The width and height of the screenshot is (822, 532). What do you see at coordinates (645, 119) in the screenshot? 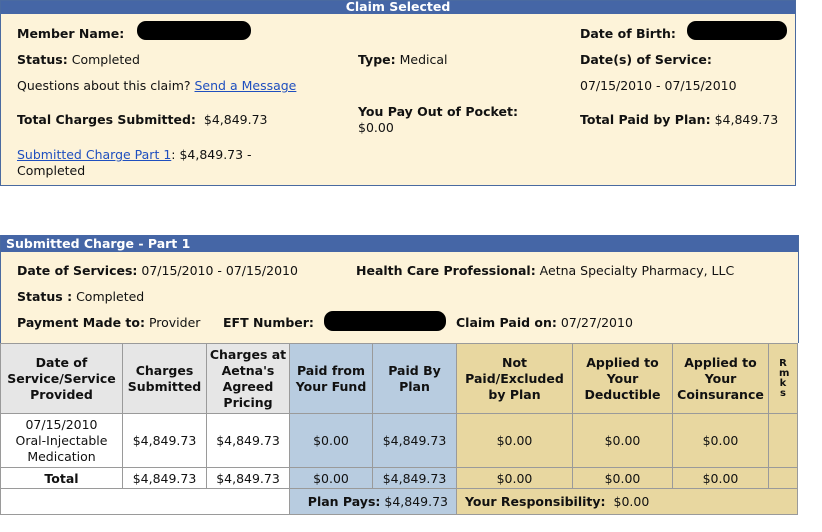
I see `total-paid-label: Total Paid by Plan:` at bounding box center [645, 119].